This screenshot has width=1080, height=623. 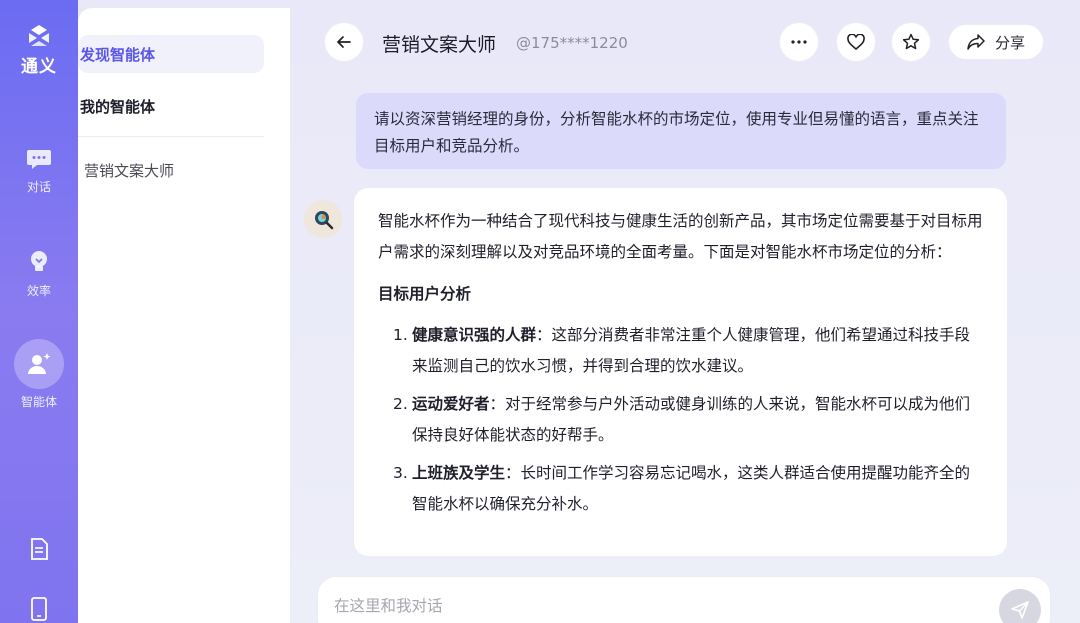 I want to click on send-button, so click(x=1020, y=606).